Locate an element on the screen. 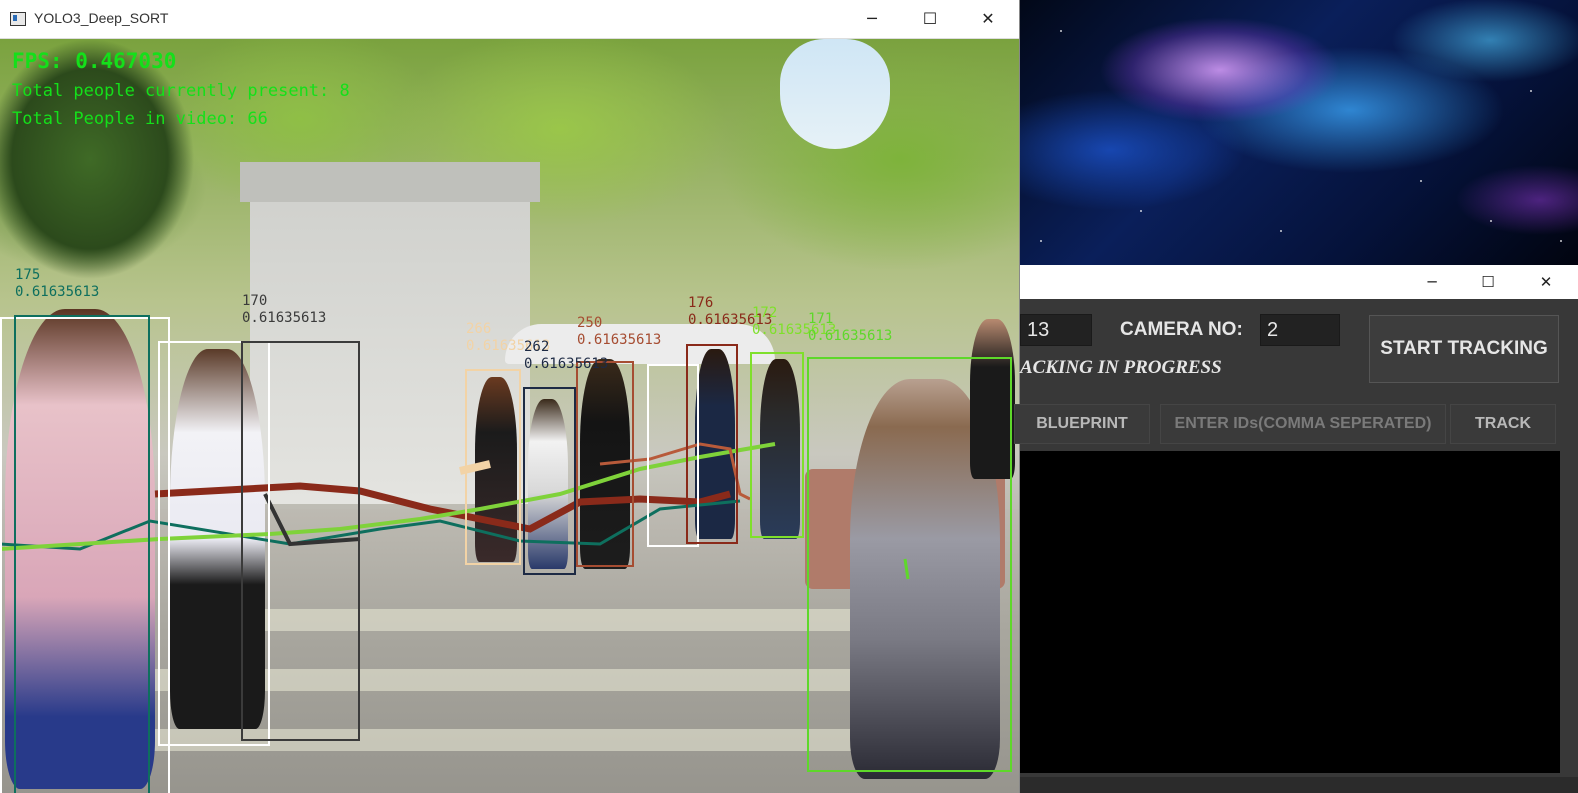 The width and height of the screenshot is (1578, 793). control-window-titlebar: ─ ☐ ✕ is located at coordinates (1299, 282).